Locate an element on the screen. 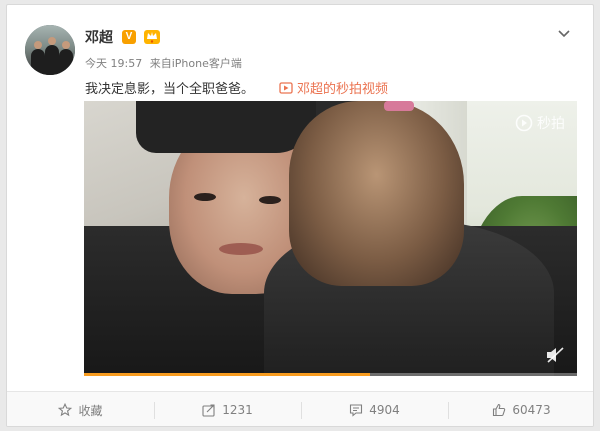  video-progress-bar is located at coordinates (330, 374).